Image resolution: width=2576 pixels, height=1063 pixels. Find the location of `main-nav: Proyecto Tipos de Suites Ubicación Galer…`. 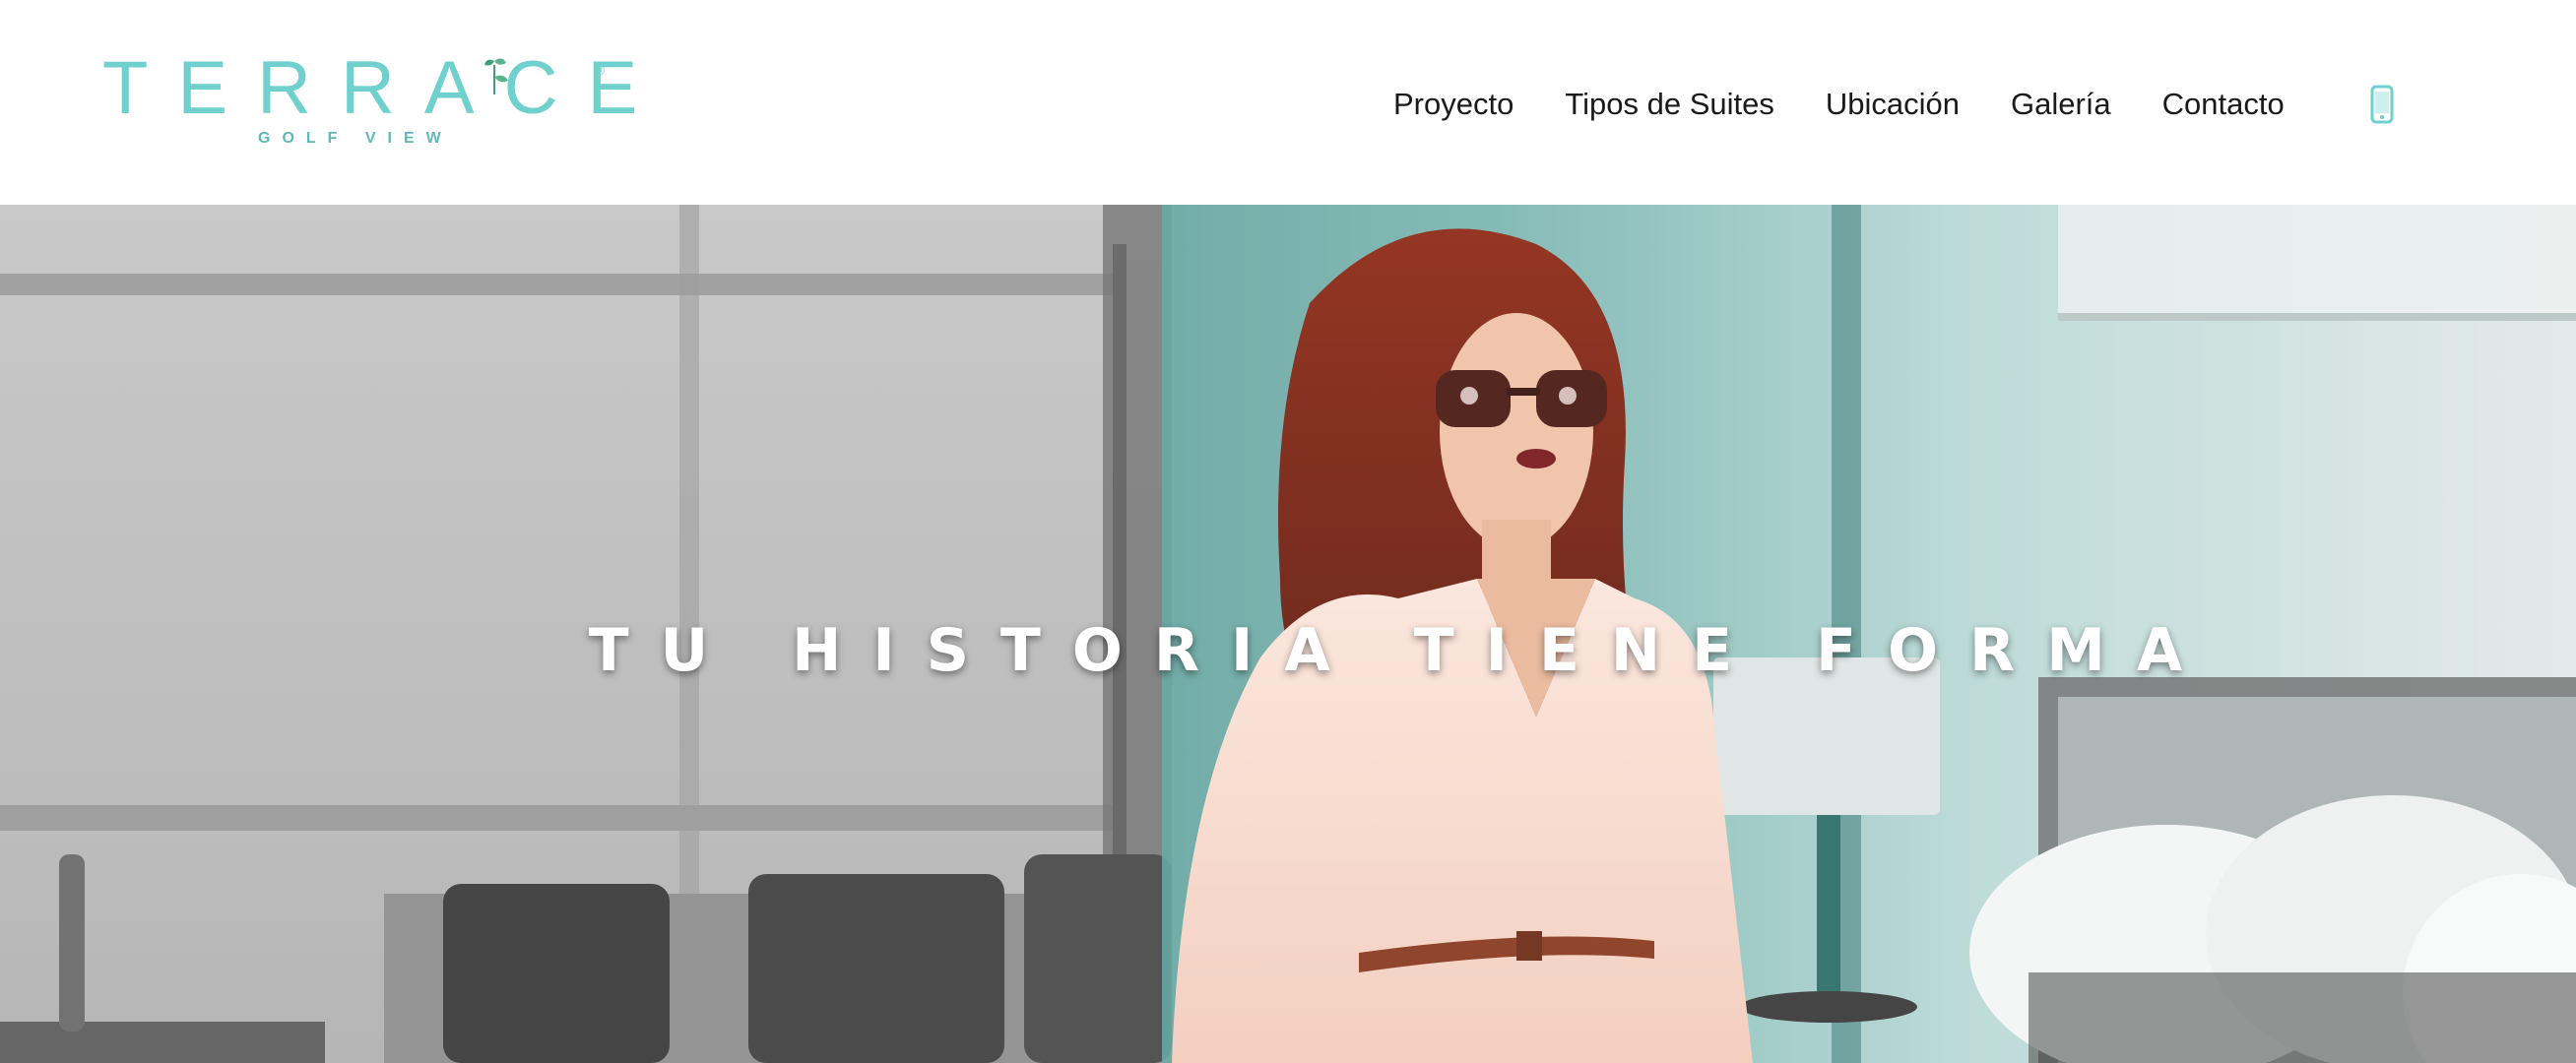

main-nav: Proyecto Tipos de Suites Ubicación Galer… is located at coordinates (1839, 104).